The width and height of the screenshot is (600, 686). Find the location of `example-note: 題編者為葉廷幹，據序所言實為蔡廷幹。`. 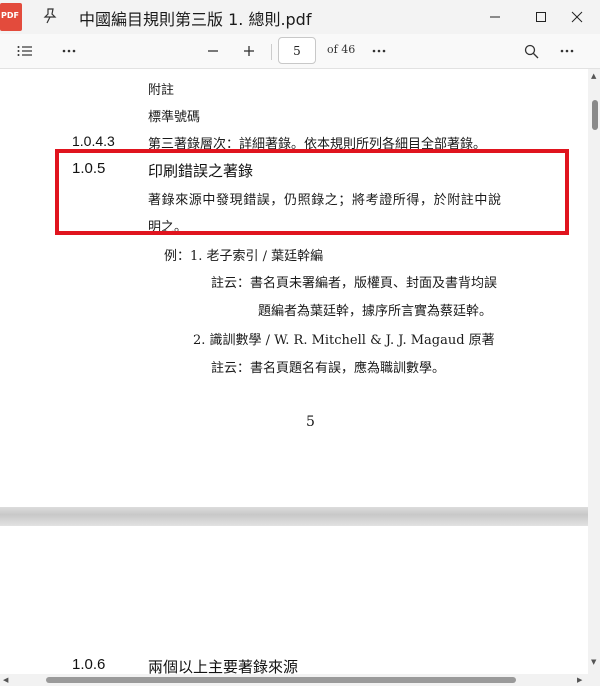

example-note: 題編者為葉廷幹，據序所言實為蔡廷幹。 is located at coordinates (375, 311).